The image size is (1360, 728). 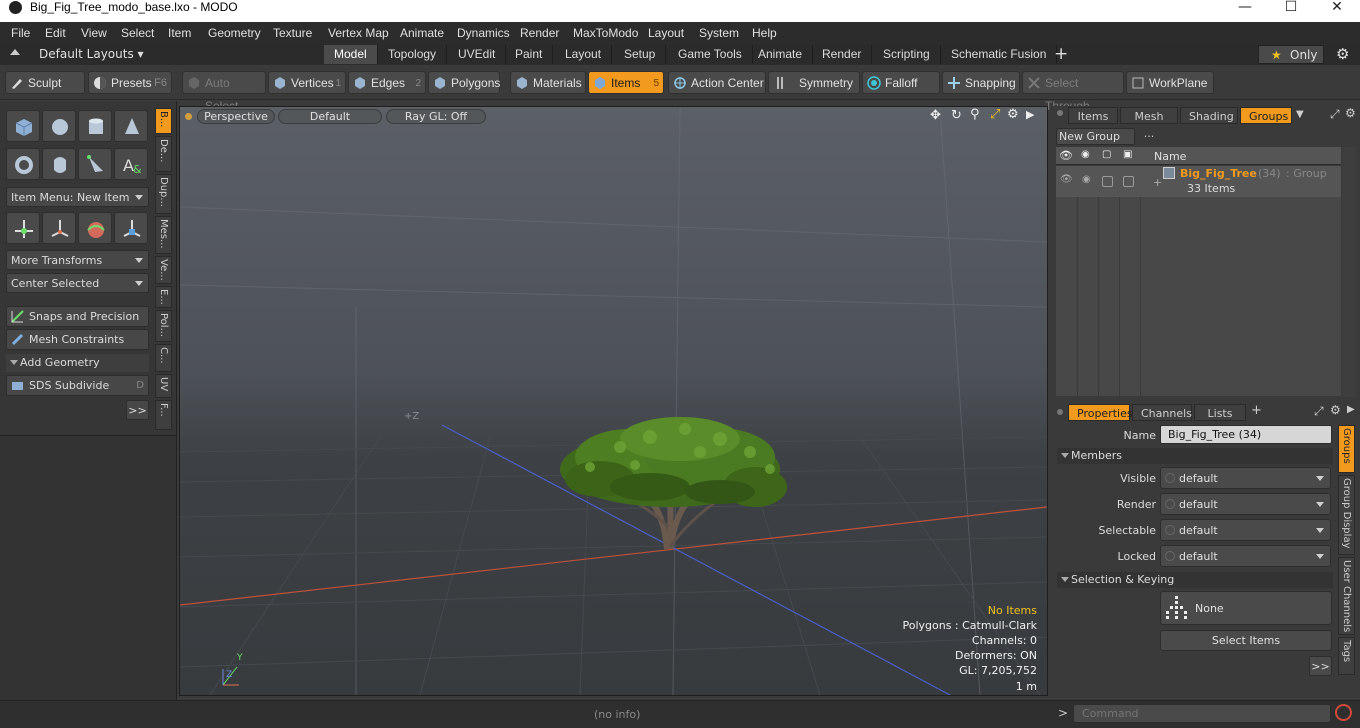 What do you see at coordinates (358, 33) in the screenshot?
I see `menu-vertex-map: Vertex Map` at bounding box center [358, 33].